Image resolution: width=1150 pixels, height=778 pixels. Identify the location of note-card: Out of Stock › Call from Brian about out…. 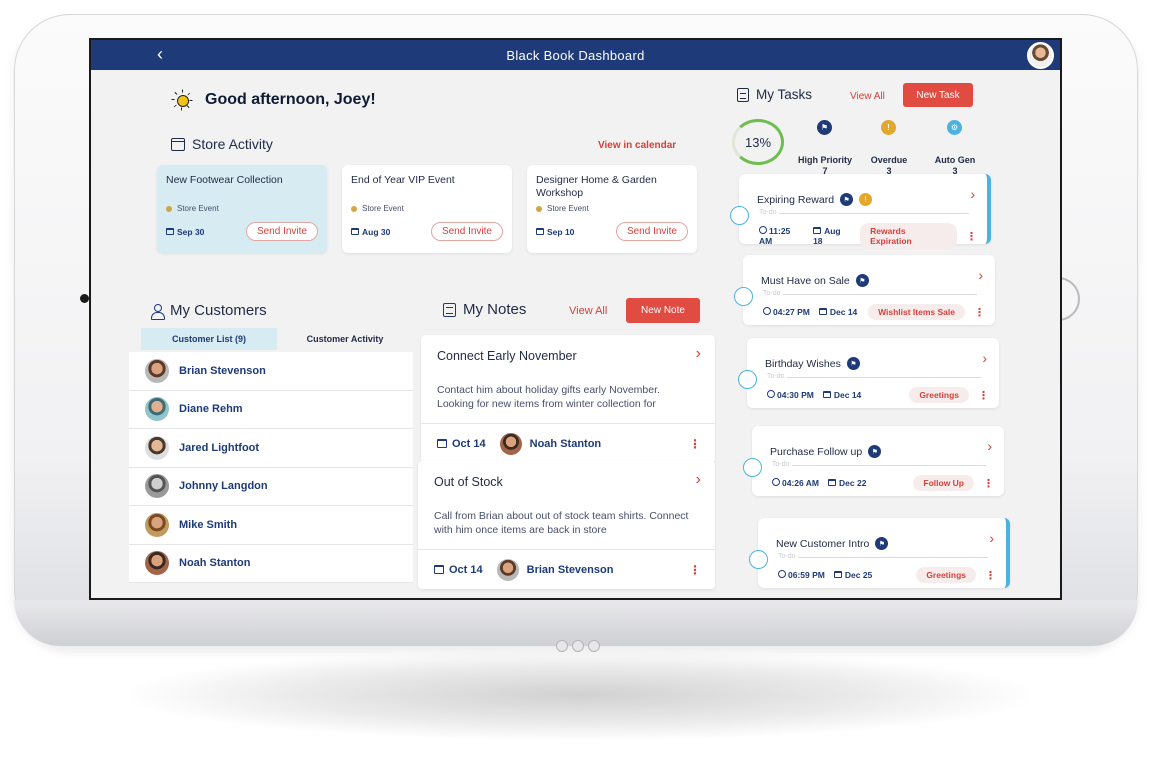
(566, 525).